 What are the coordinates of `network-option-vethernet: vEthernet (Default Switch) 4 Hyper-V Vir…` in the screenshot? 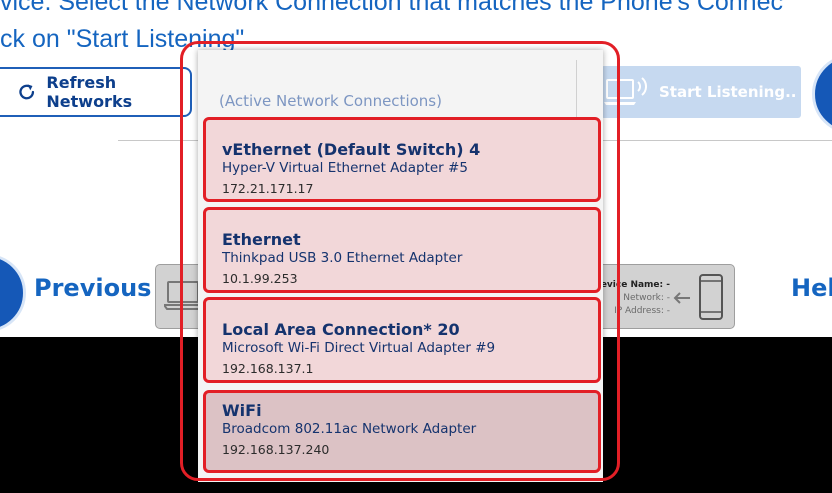 It's located at (402, 159).